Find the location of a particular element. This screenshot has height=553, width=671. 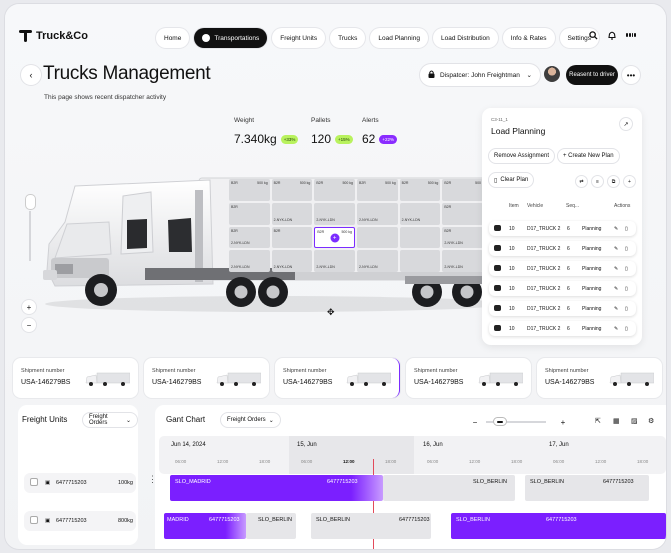

vertical-slider-handle is located at coordinates (30, 202).